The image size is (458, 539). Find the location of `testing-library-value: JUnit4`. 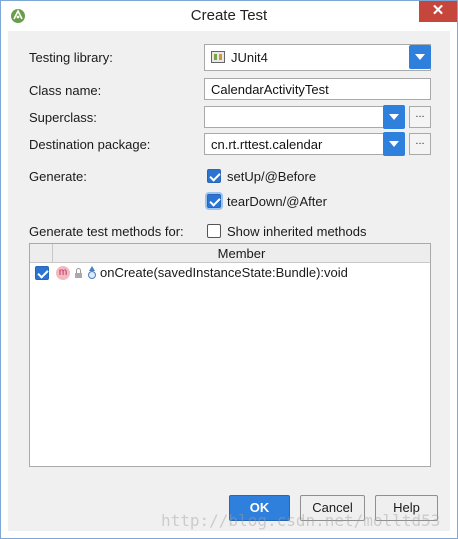

testing-library-value: JUnit4 is located at coordinates (249, 57).